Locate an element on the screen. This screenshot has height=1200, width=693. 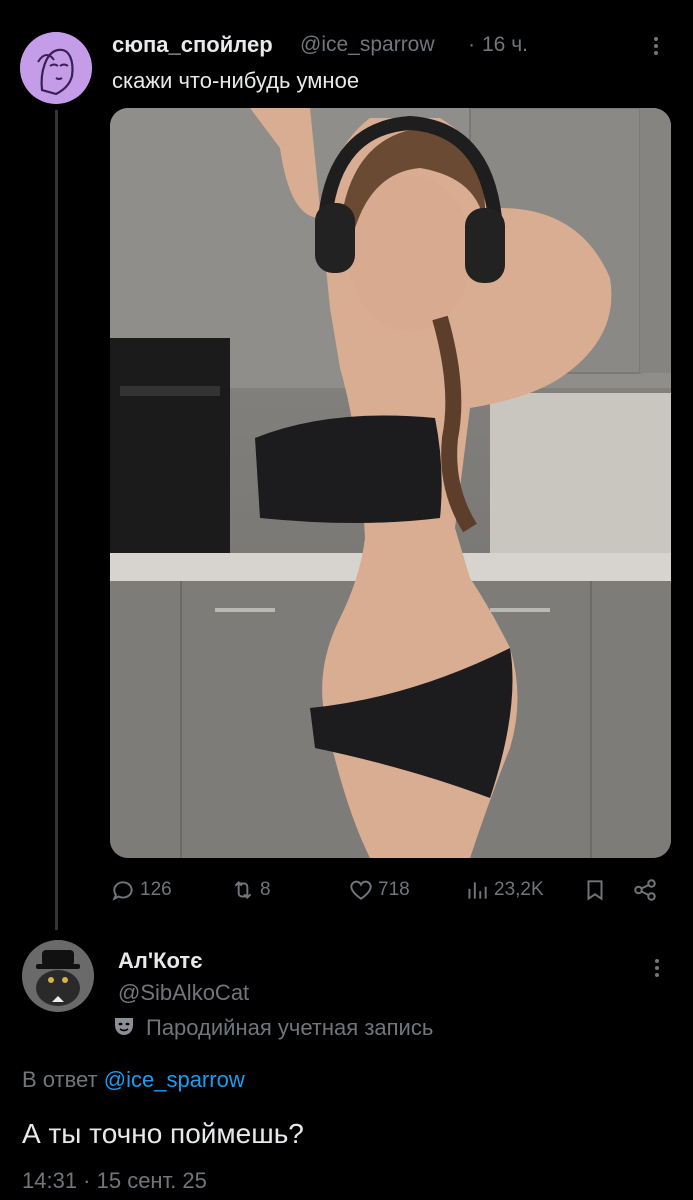
like-count: 718 is located at coordinates (394, 889).